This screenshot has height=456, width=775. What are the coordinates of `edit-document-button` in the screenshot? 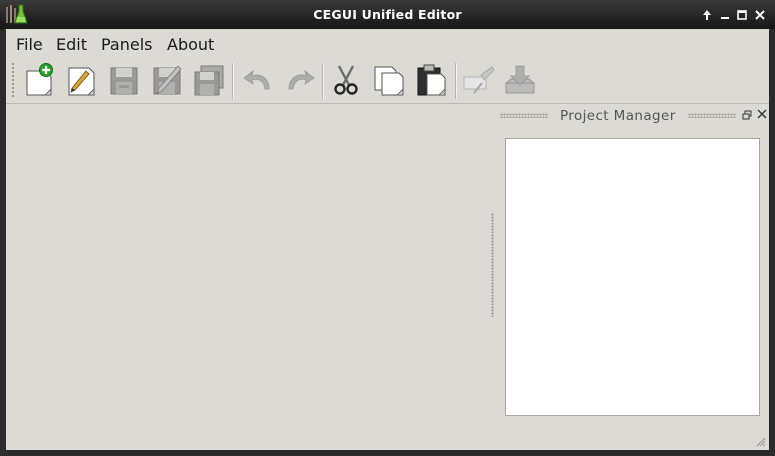 It's located at (81, 80).